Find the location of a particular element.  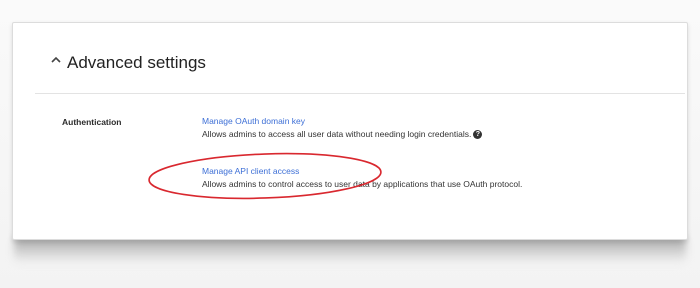

section-title: Advanced settings is located at coordinates (136, 62).